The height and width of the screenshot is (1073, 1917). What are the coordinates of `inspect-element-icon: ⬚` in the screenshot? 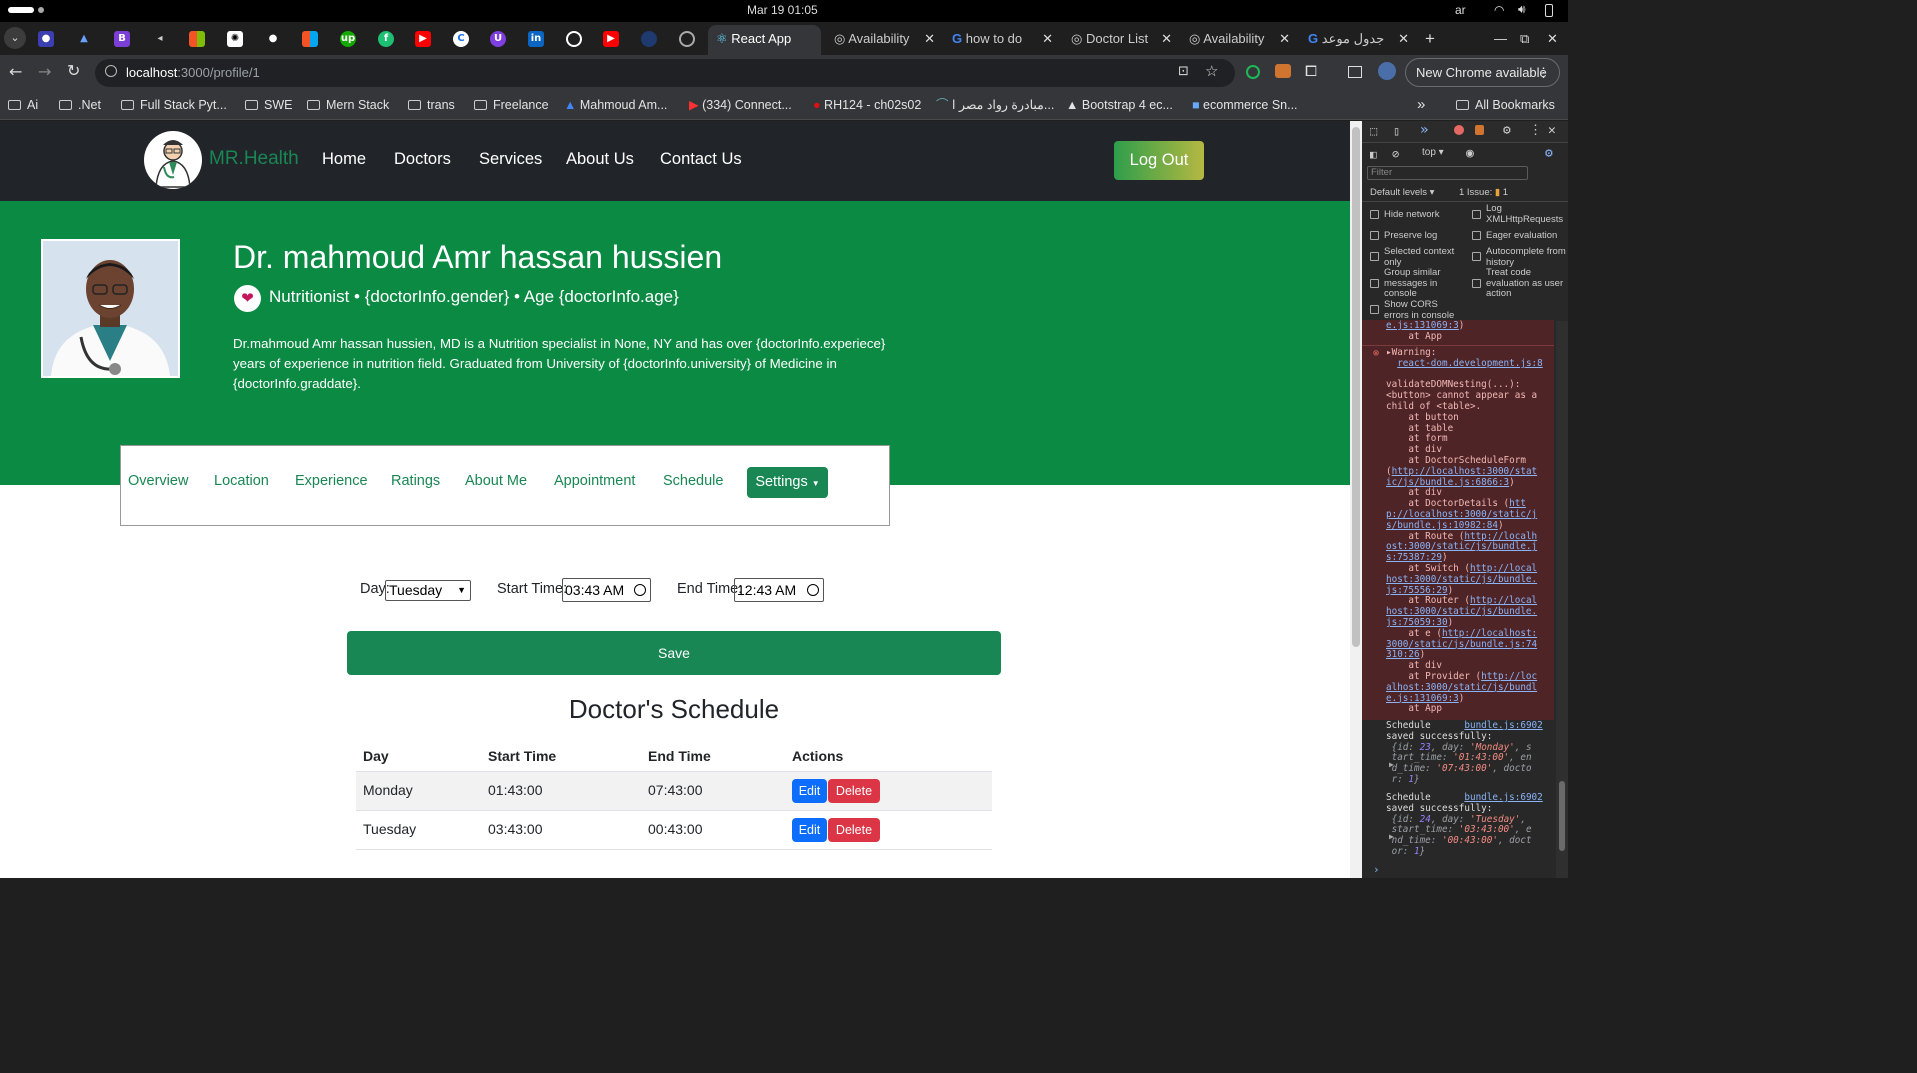 It's located at (1373, 131).